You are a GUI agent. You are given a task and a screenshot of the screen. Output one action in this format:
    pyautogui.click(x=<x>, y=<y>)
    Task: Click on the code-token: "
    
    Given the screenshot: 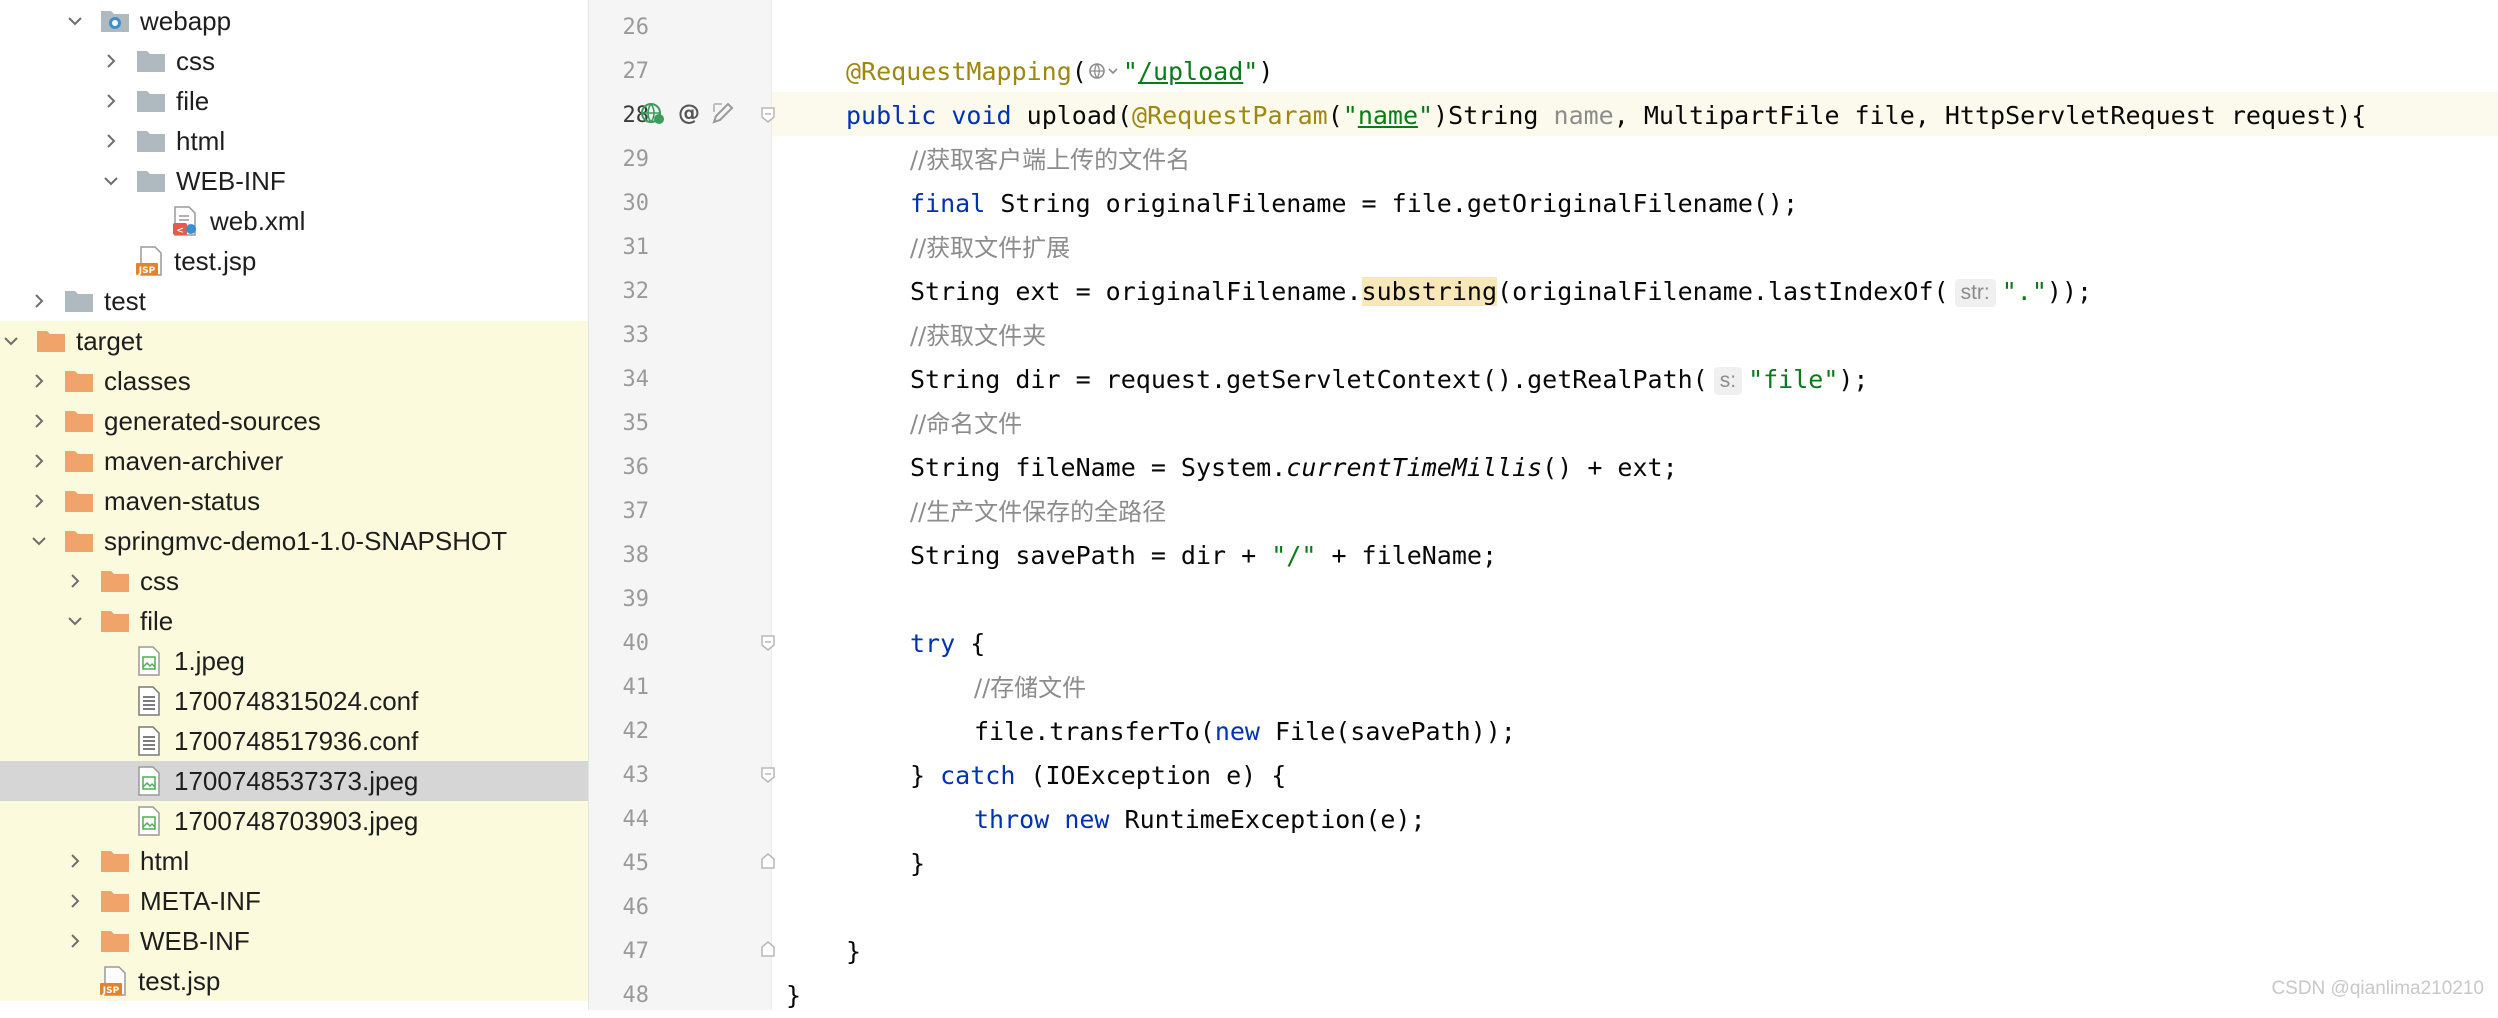 What is the action you would take?
    pyautogui.click(x=1426, y=115)
    